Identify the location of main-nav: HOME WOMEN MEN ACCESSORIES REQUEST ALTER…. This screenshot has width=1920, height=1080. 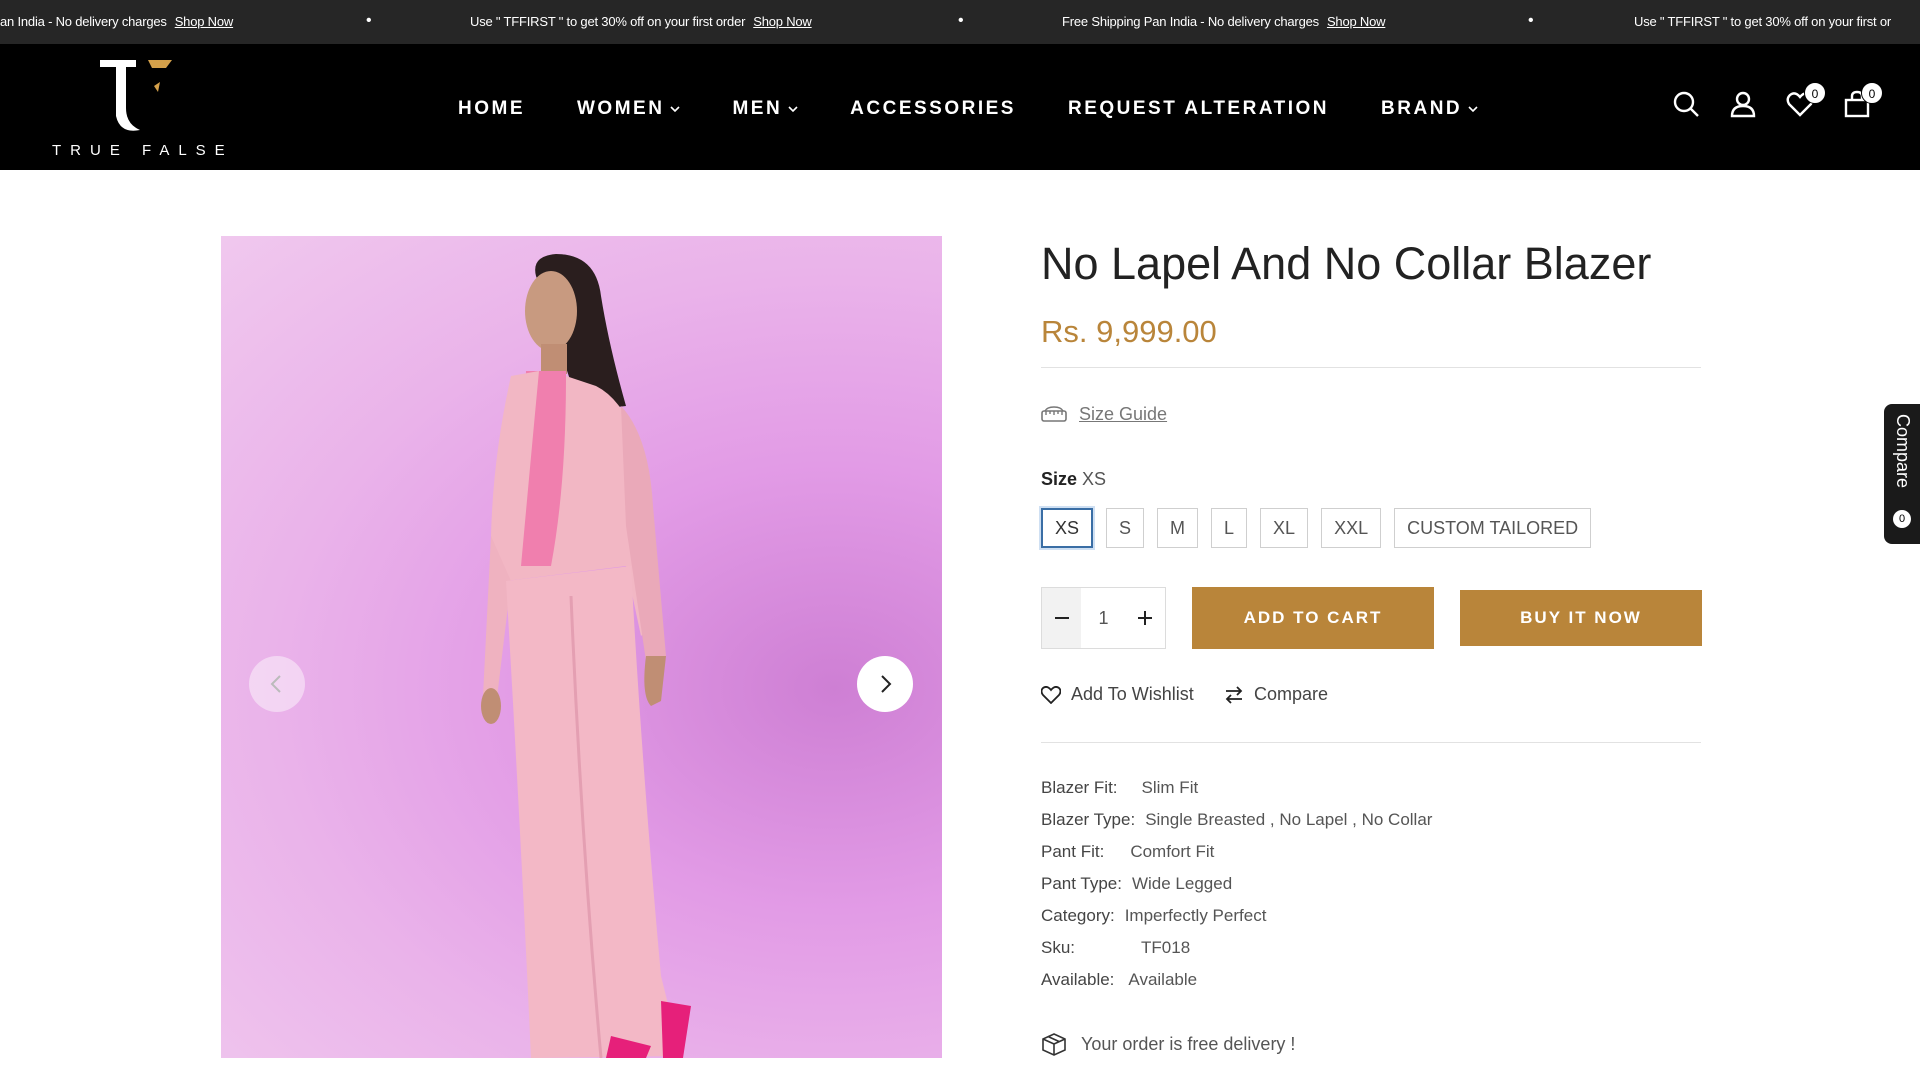
(994, 109).